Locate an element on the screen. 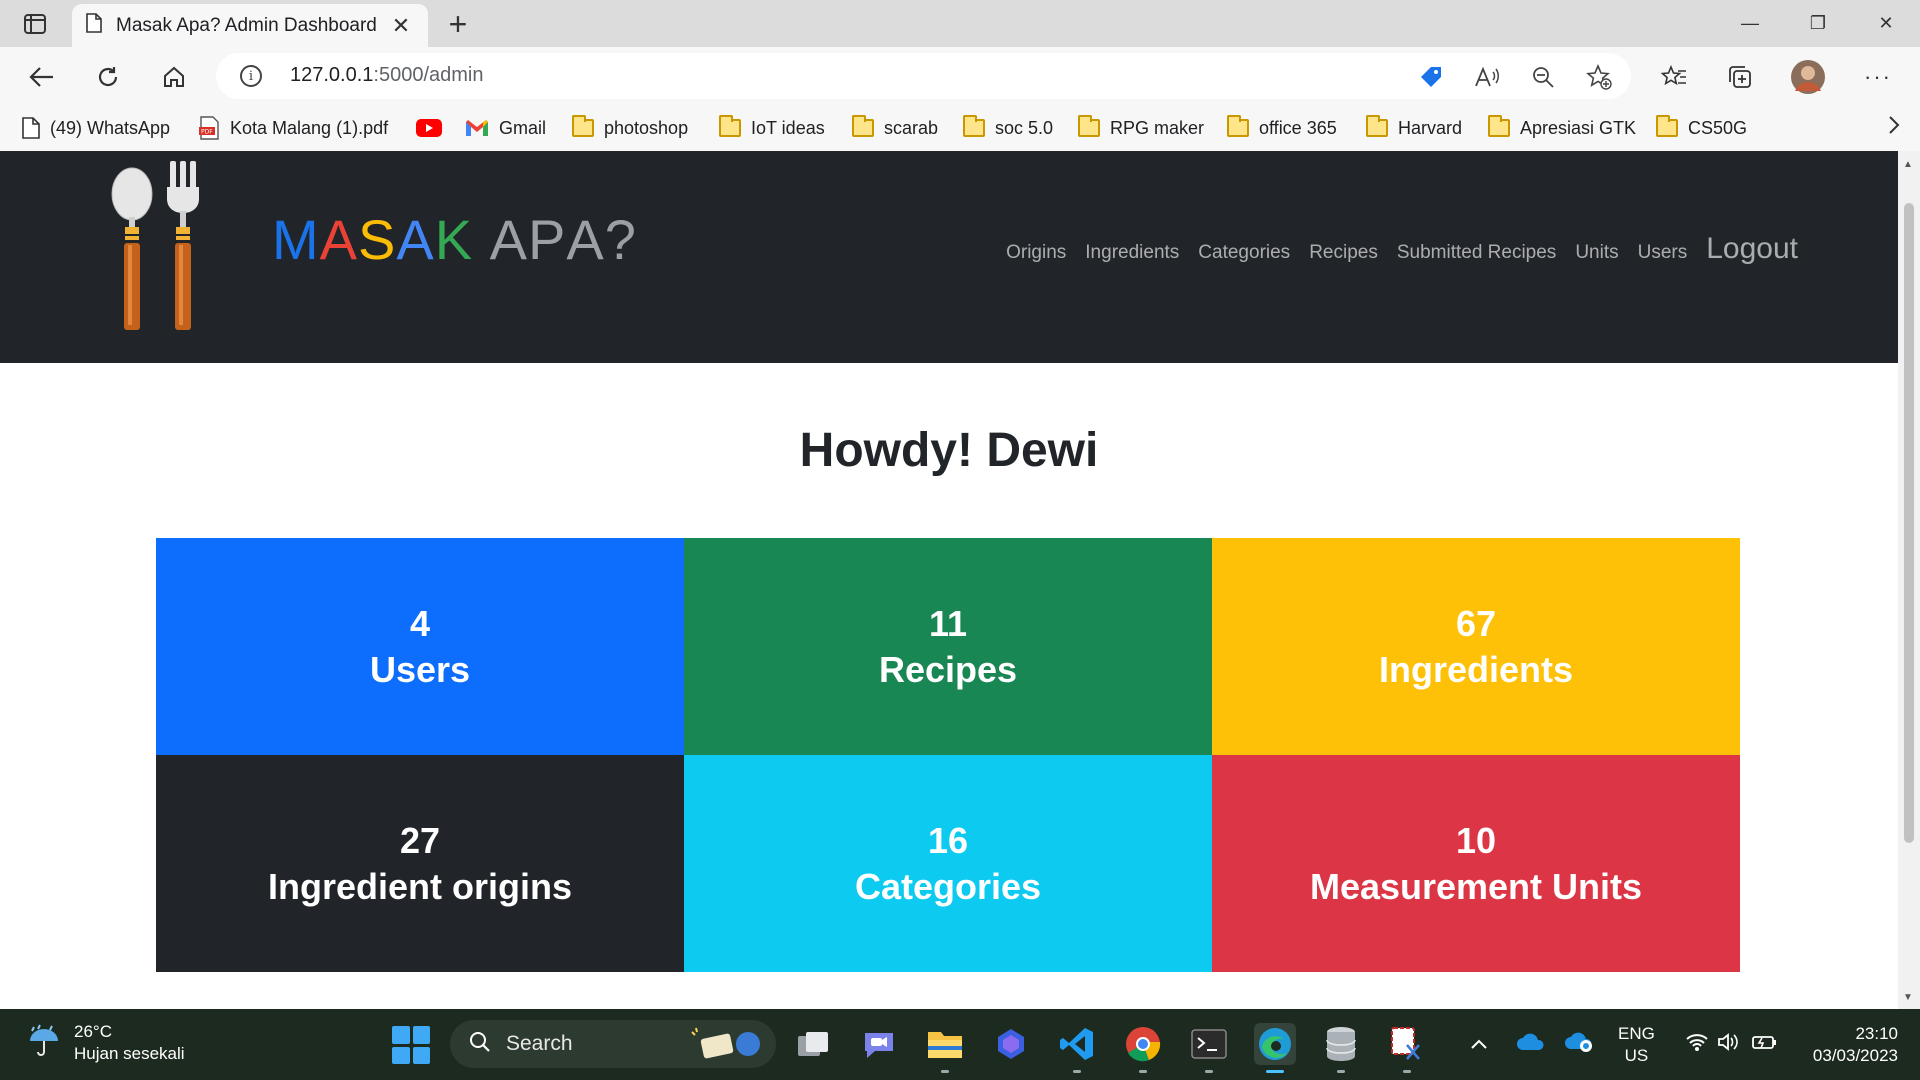 This screenshot has width=1920, height=1080. new-tab-button: + is located at coordinates (458, 24).